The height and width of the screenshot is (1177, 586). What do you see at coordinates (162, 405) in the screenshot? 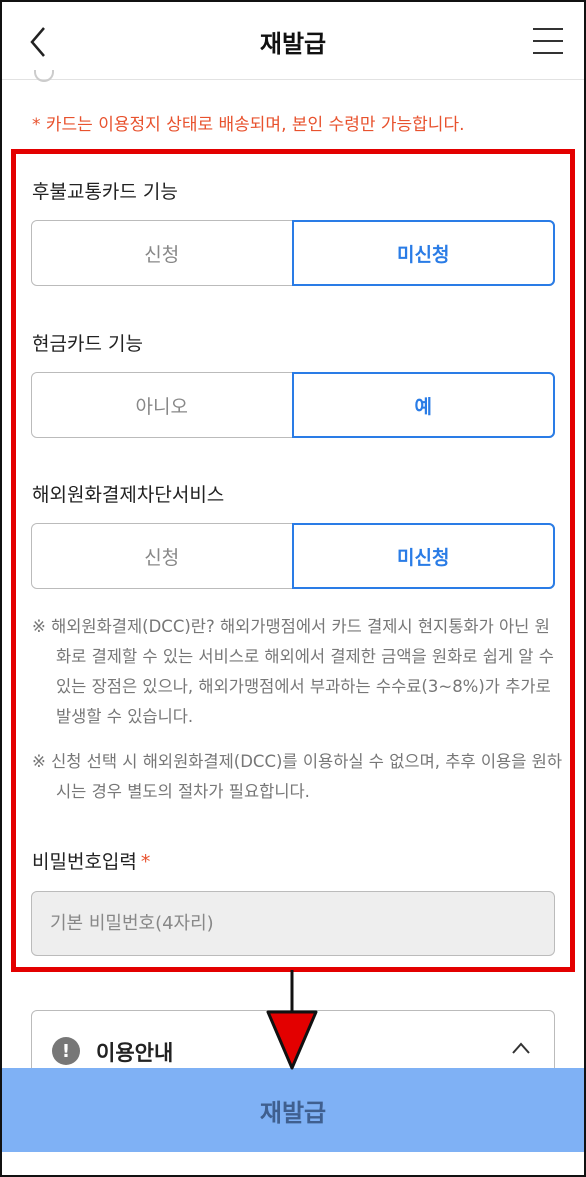
I see `cash-no-option: 아니오` at bounding box center [162, 405].